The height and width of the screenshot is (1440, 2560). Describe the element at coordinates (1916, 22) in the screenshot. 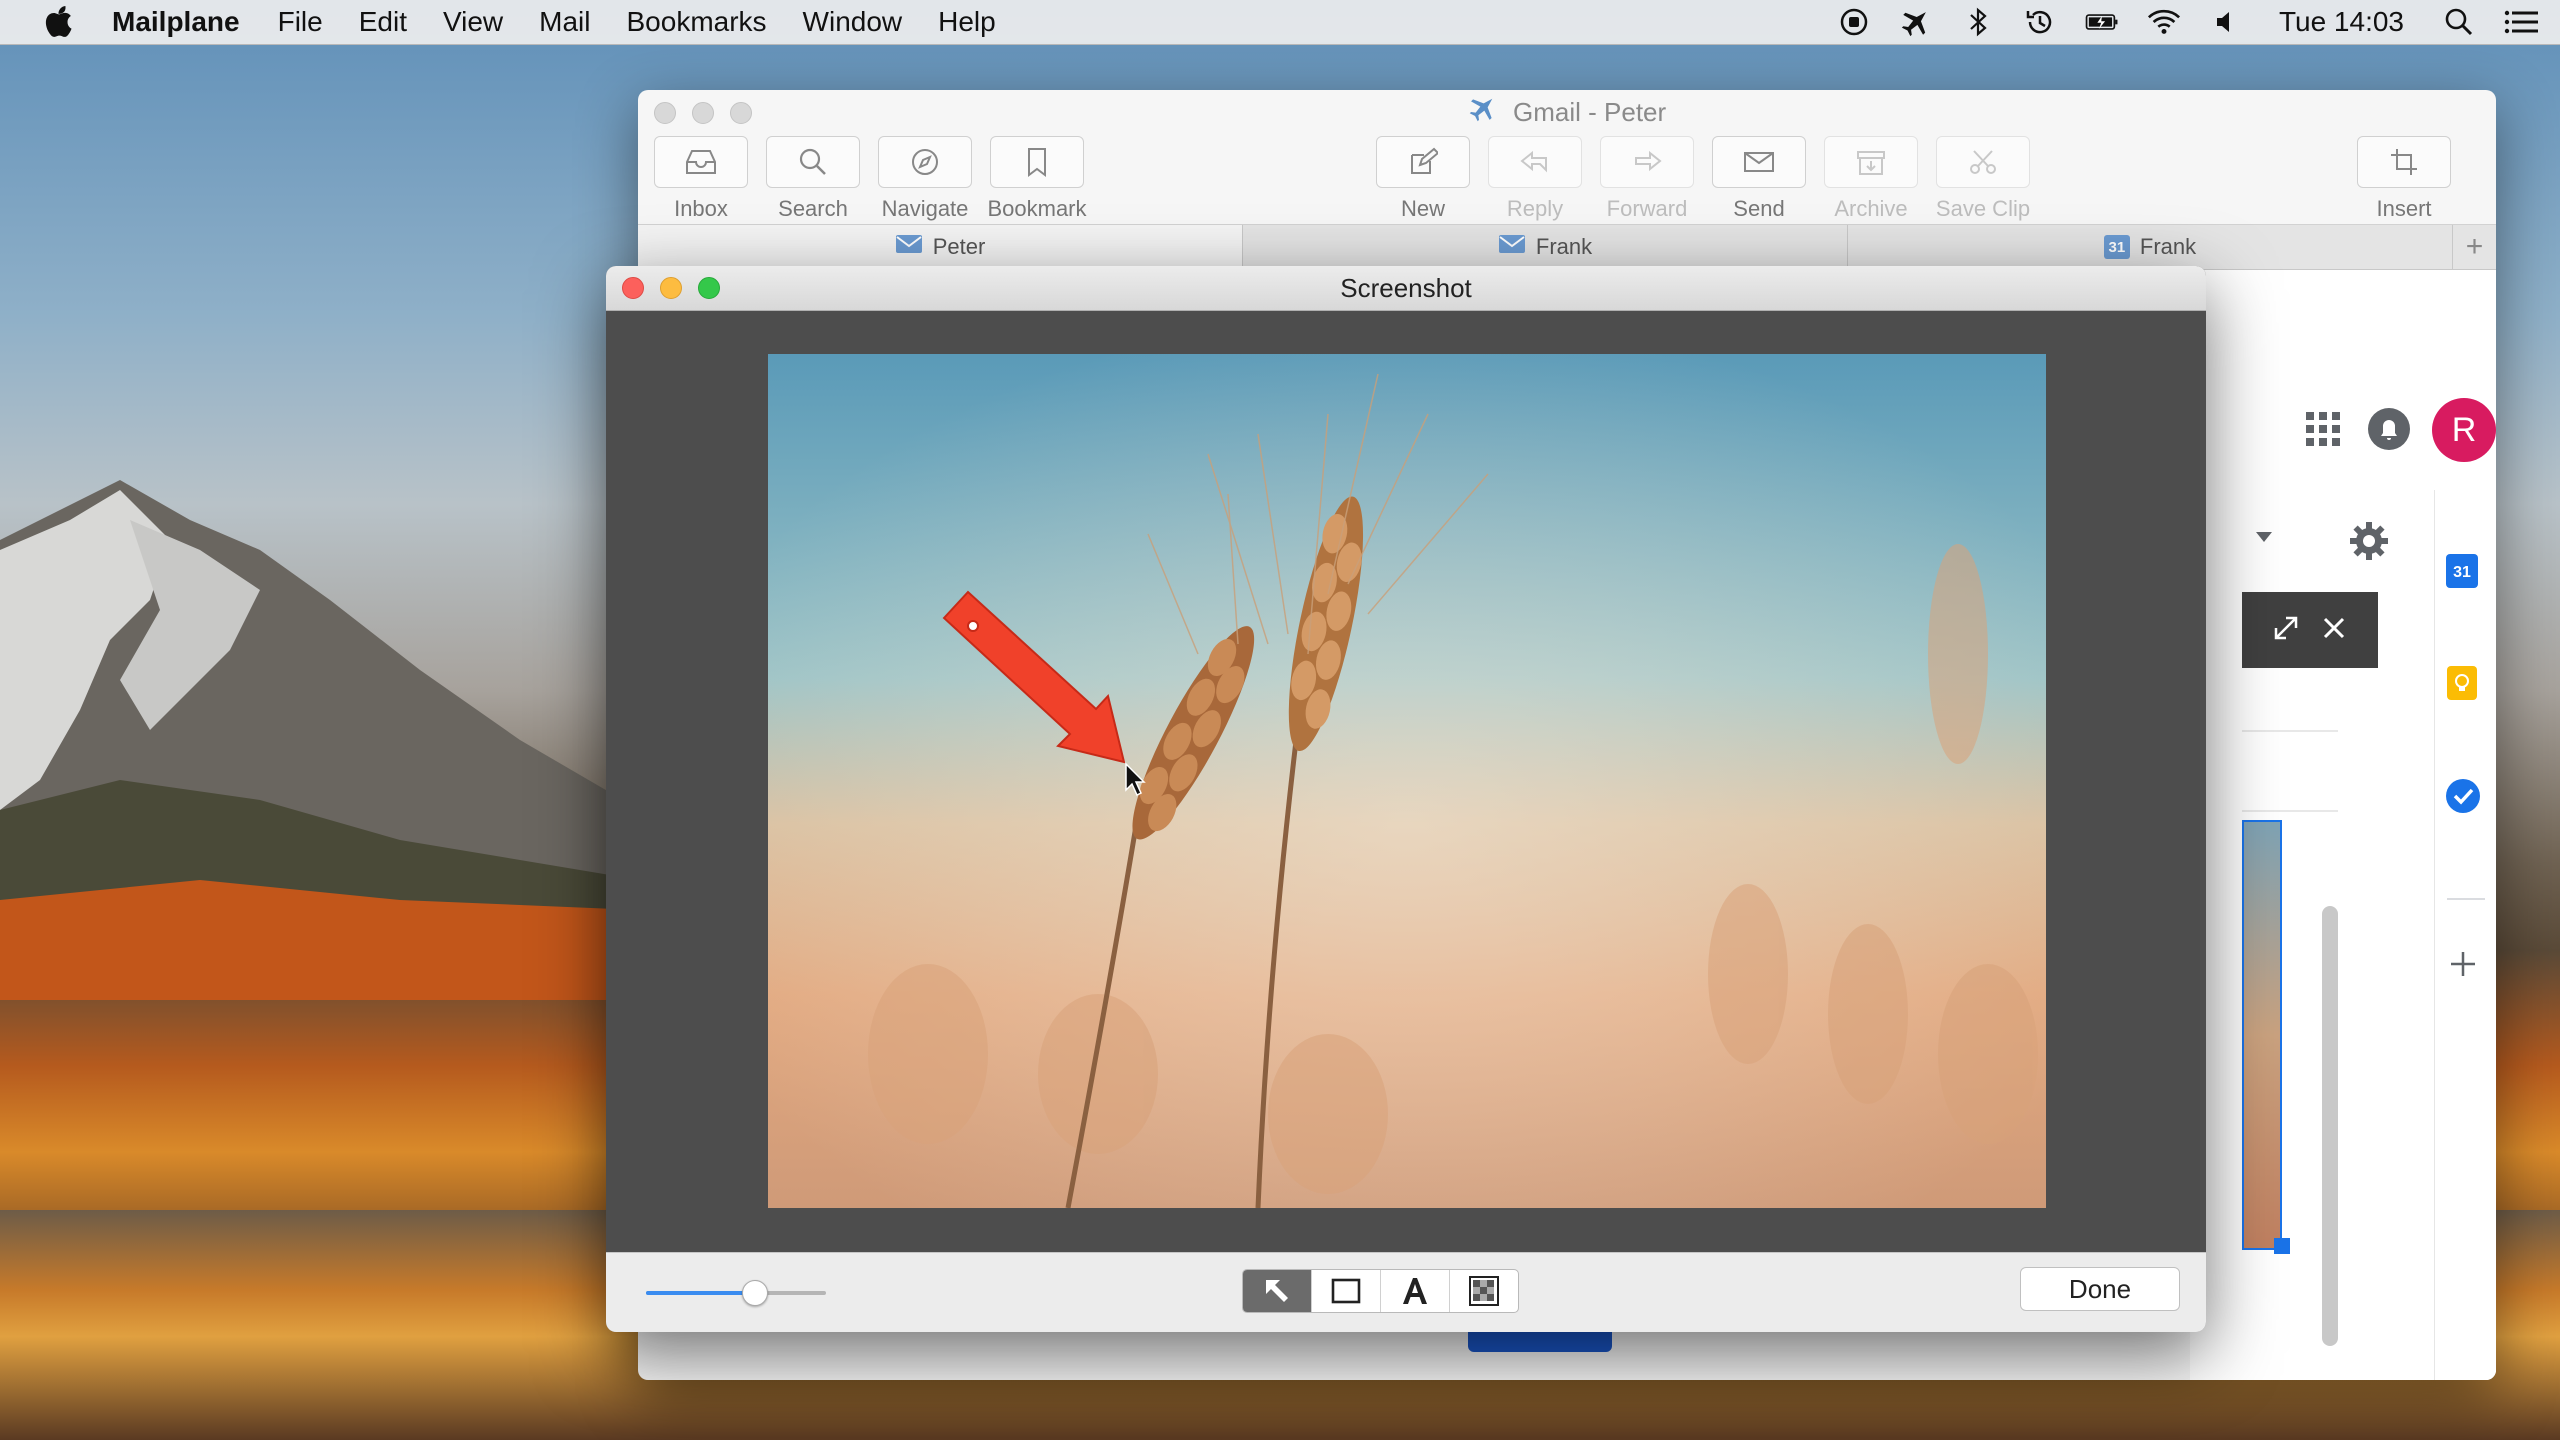

I see `airplane-icon` at that location.